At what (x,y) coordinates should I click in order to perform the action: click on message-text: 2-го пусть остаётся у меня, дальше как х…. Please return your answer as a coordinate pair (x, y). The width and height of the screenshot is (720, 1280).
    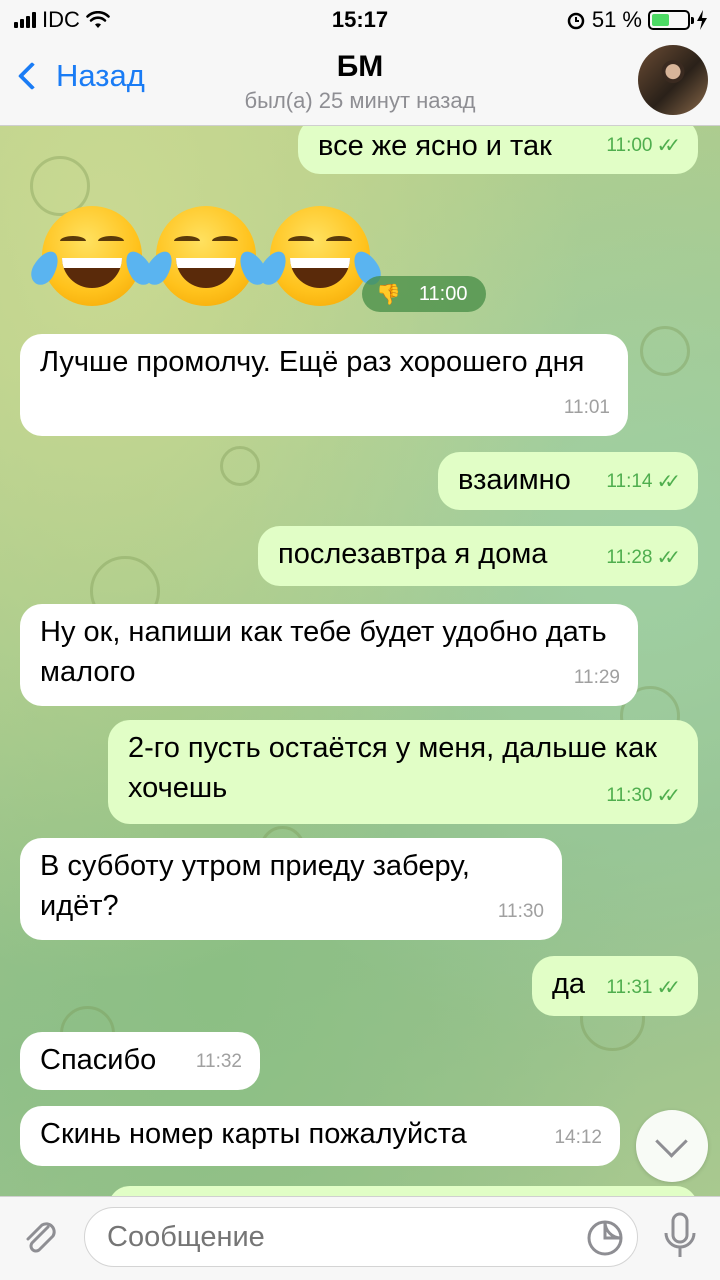
    Looking at the image, I should click on (392, 768).